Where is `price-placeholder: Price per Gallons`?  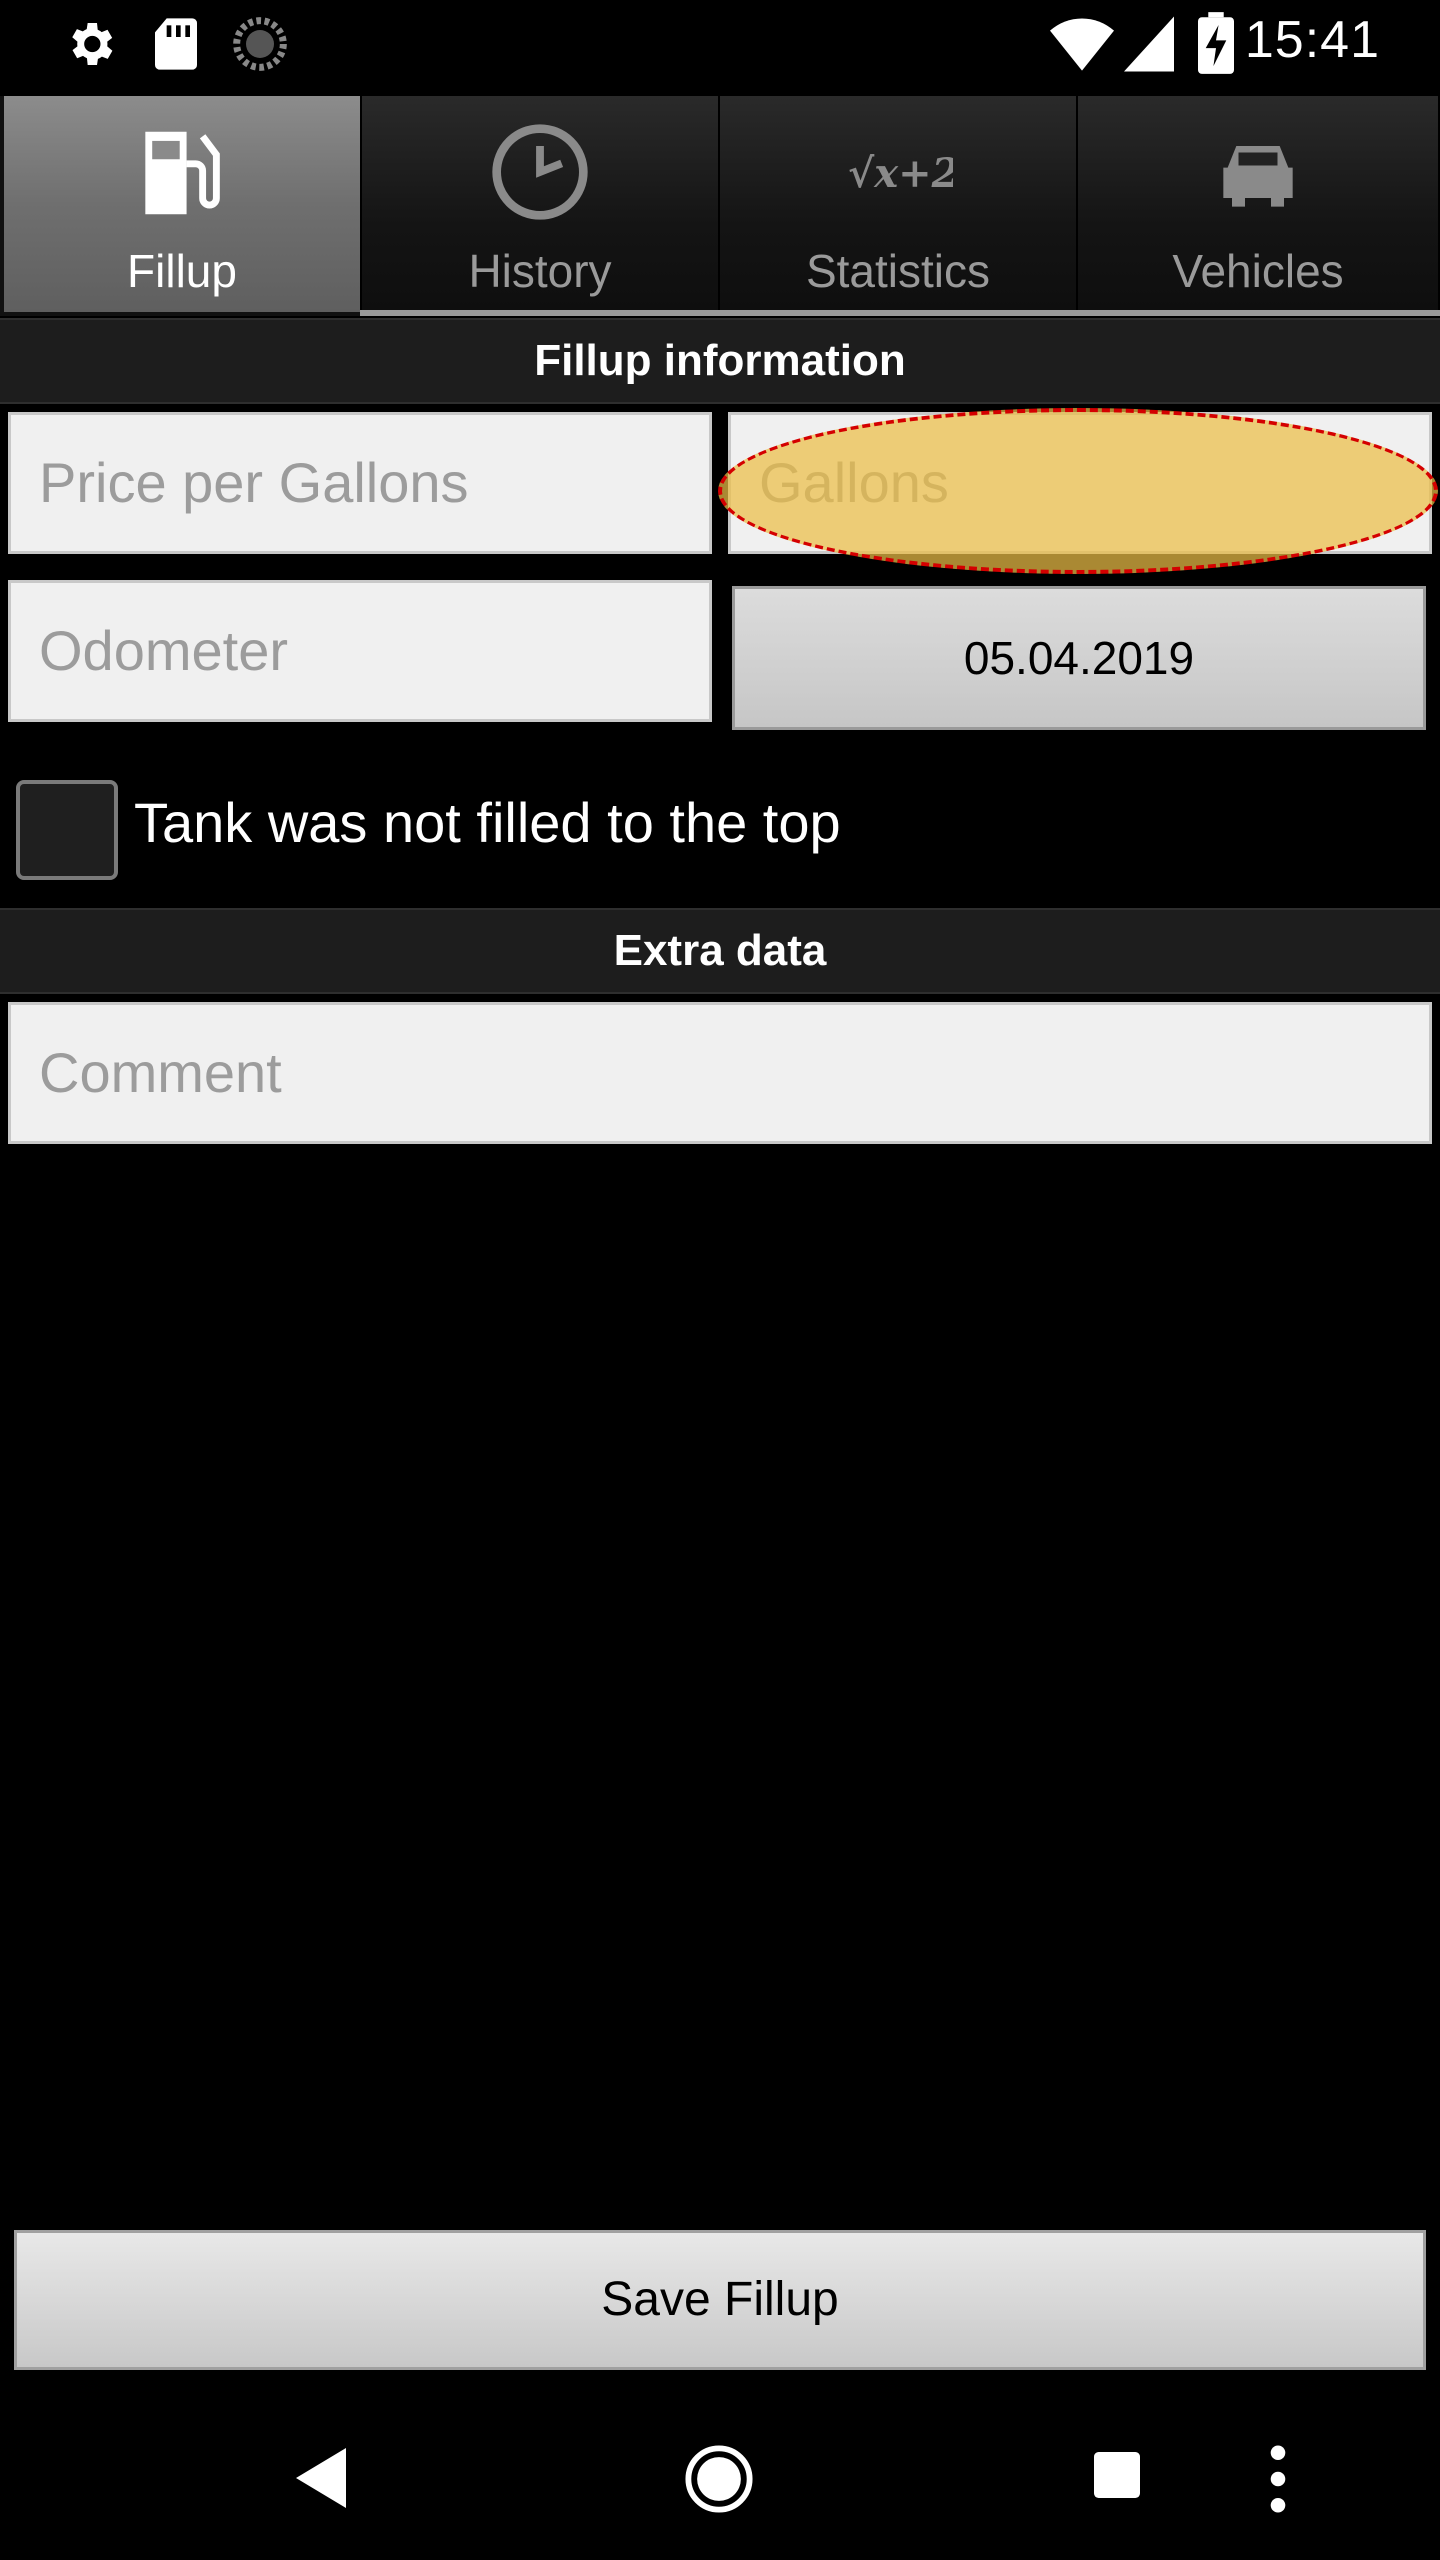 price-placeholder: Price per Gallons is located at coordinates (254, 482).